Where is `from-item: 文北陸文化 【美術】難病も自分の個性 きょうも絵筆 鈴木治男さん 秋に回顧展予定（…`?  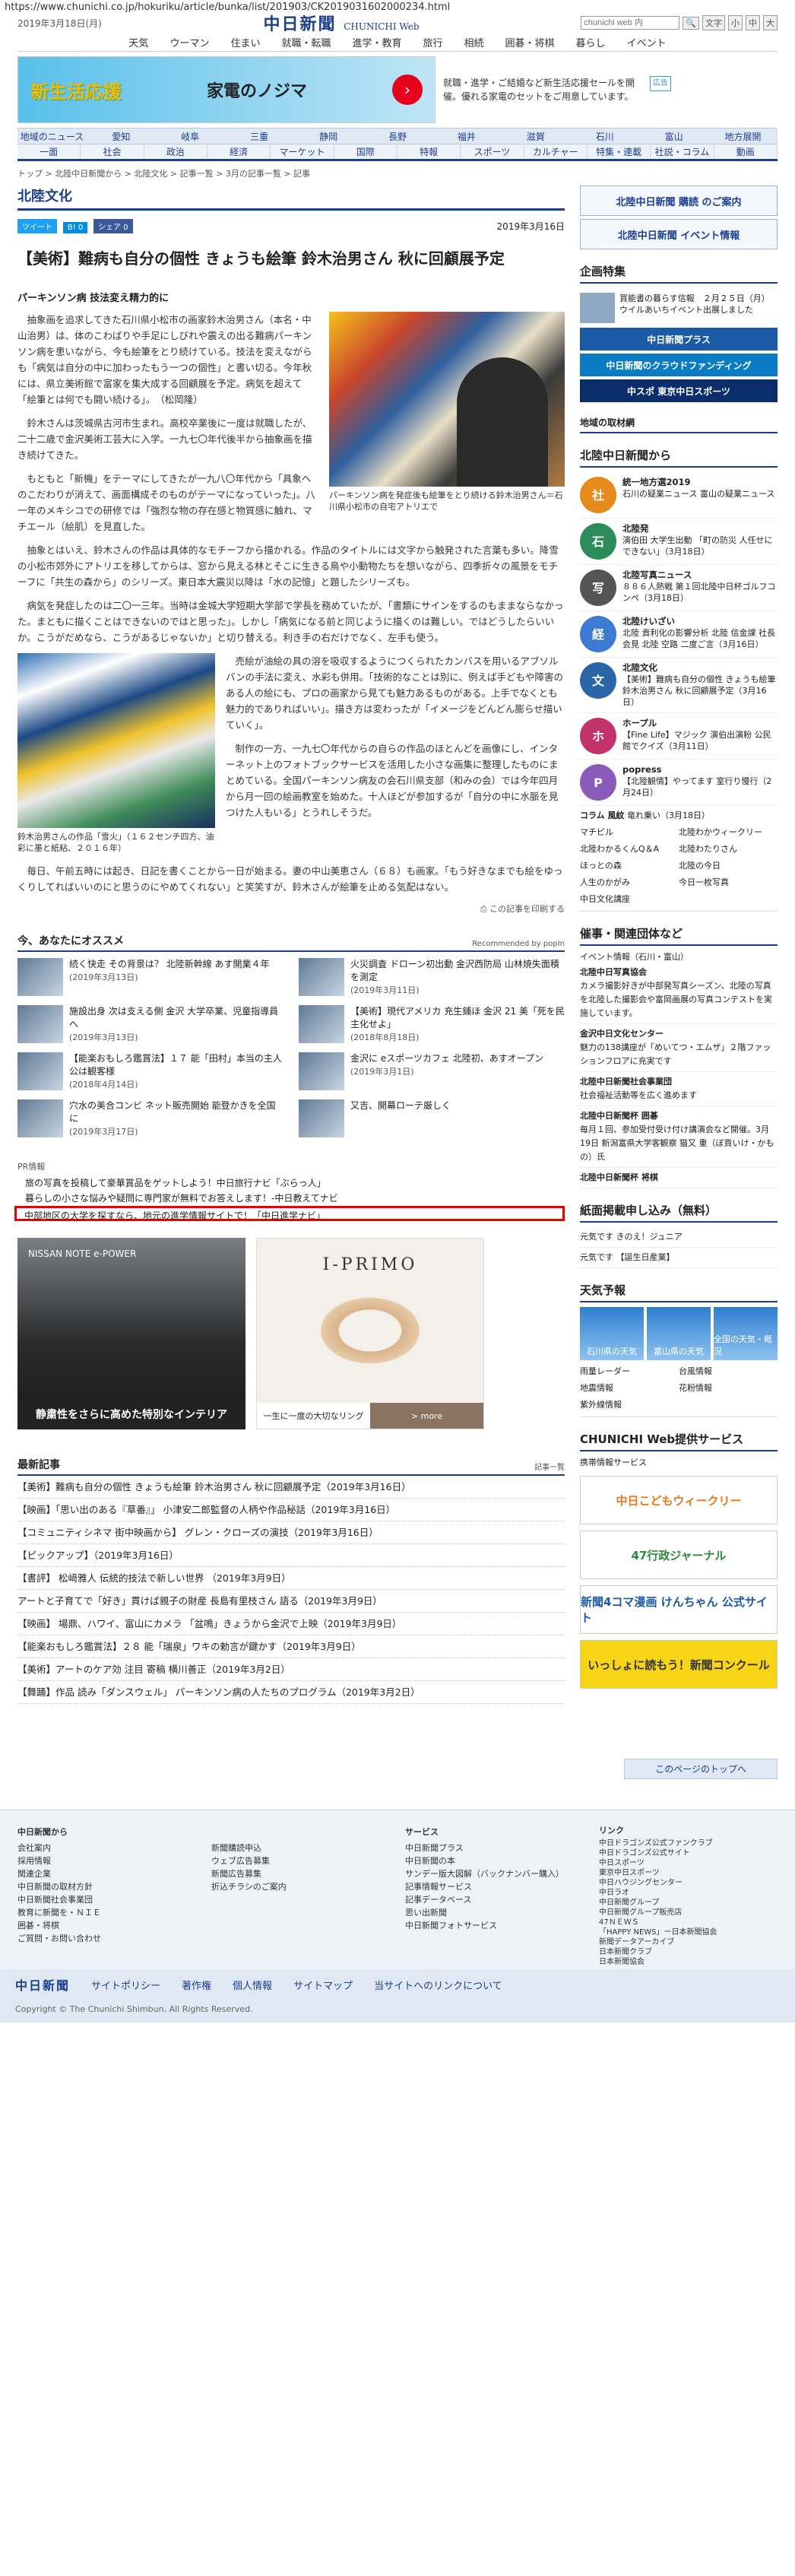 from-item: 文北陸文化 【美術】難病も自分の個性 きょうも絵筆 鈴木治男さん 秋に回顧展予定（… is located at coordinates (679, 686).